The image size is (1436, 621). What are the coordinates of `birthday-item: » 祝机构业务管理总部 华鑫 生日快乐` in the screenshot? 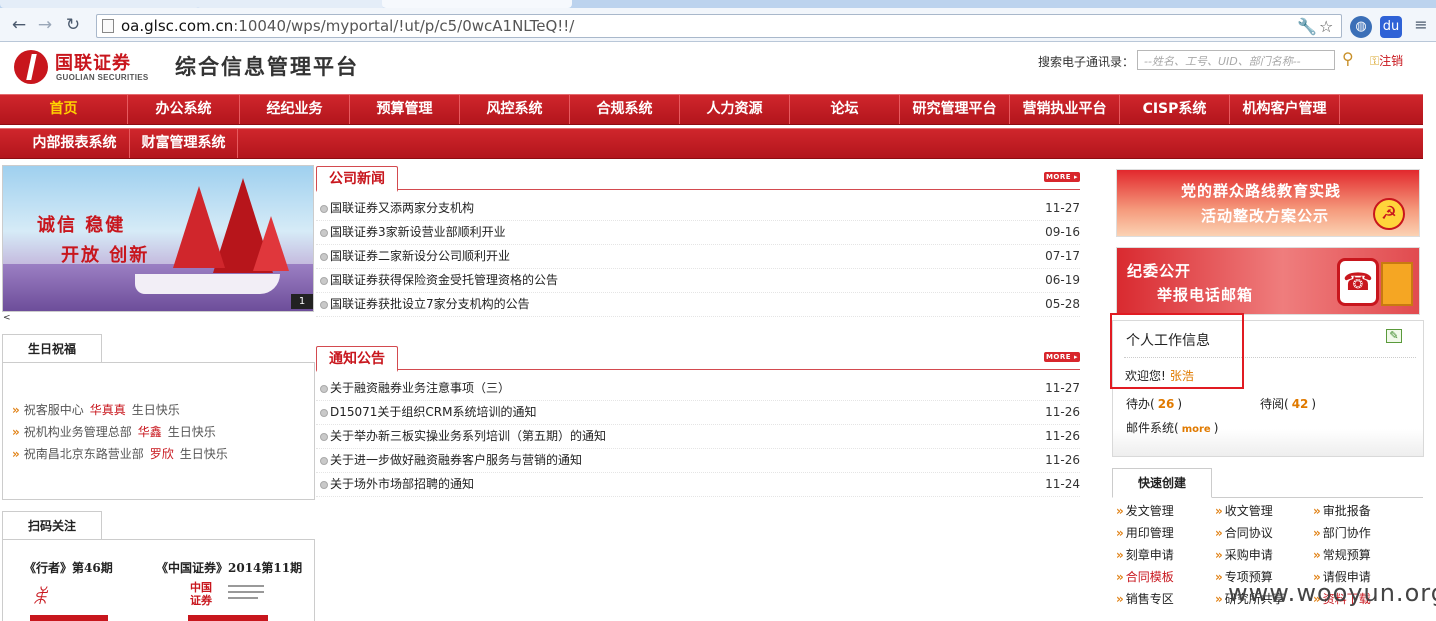 It's located at (114, 432).